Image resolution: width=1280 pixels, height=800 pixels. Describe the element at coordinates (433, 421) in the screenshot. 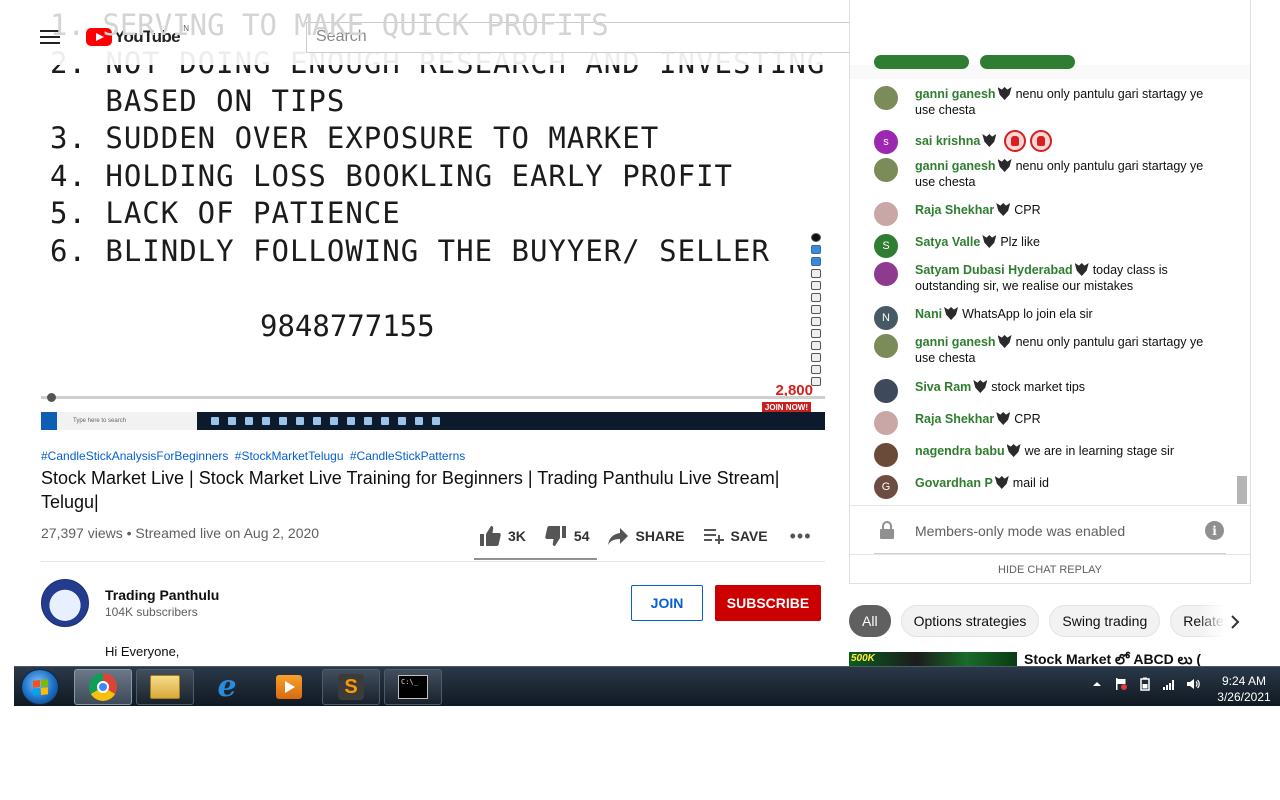

I see `inner-taskbar: Type here to search` at that location.